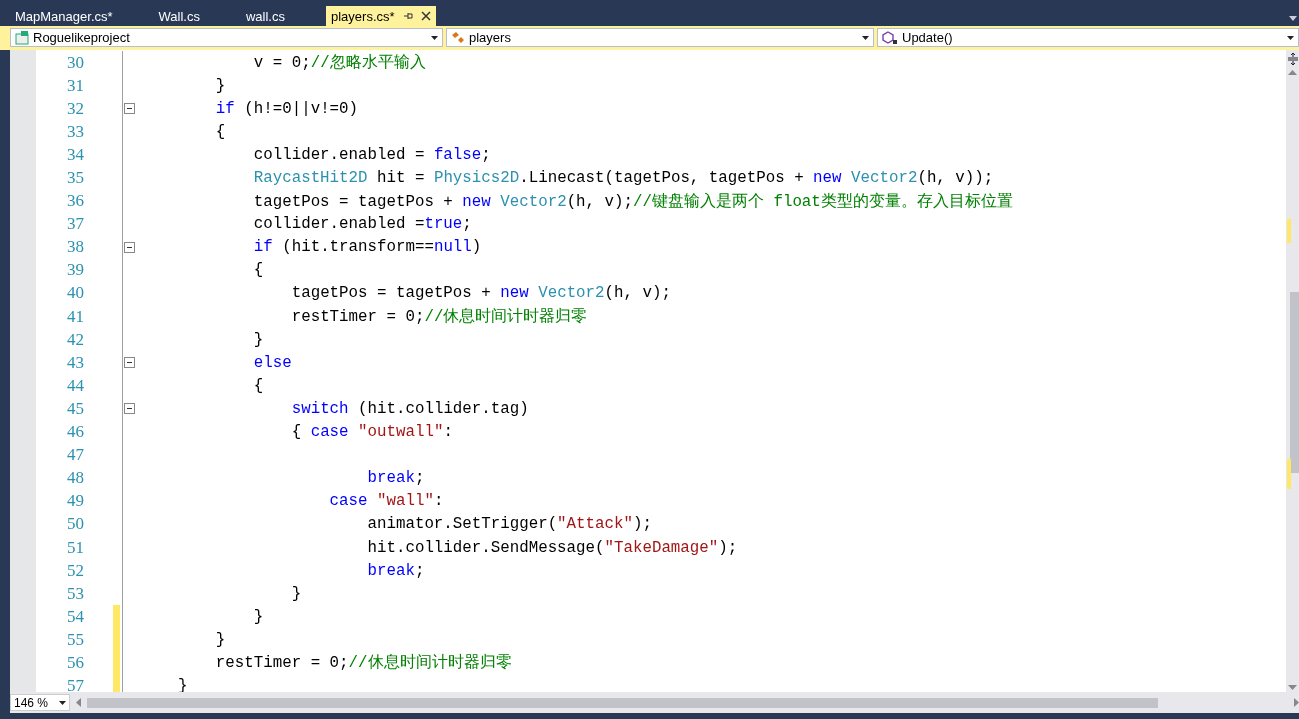 The width and height of the screenshot is (1299, 719). What do you see at coordinates (75, 201) in the screenshot?
I see `line-number: 36` at bounding box center [75, 201].